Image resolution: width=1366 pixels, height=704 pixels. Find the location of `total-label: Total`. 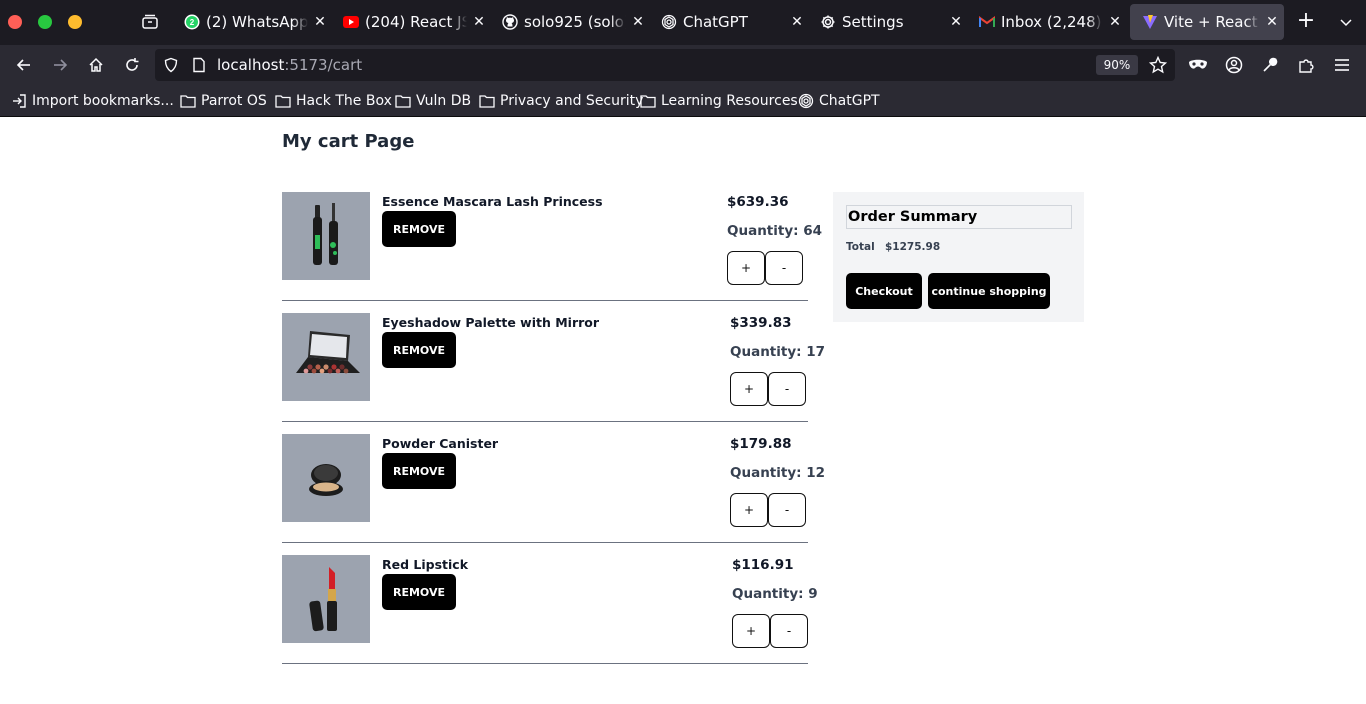

total-label: Total is located at coordinates (860, 247).